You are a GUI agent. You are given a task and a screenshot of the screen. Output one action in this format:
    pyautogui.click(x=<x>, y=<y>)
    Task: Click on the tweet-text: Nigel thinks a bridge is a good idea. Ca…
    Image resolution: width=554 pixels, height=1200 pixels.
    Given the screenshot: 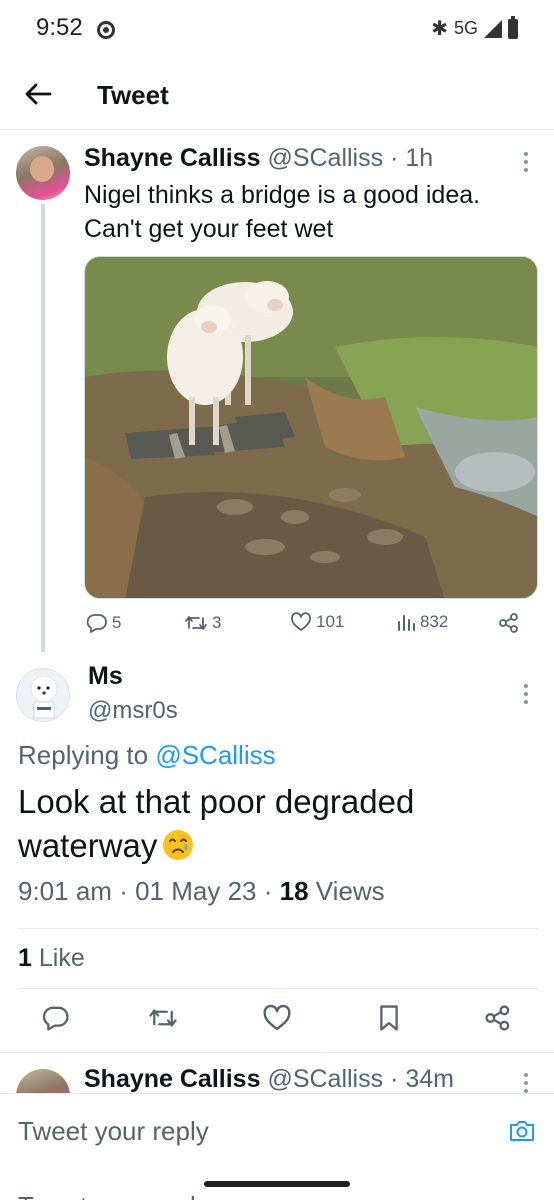 What is the action you would take?
    pyautogui.click(x=309, y=212)
    